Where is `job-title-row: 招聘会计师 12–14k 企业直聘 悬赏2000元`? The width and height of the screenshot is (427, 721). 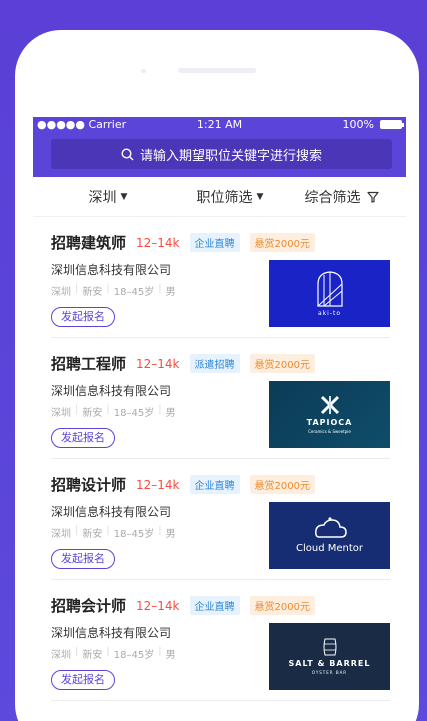
job-title-row: 招聘会计师 12–14k 企业直聘 悬赏2000元 is located at coordinates (183, 605).